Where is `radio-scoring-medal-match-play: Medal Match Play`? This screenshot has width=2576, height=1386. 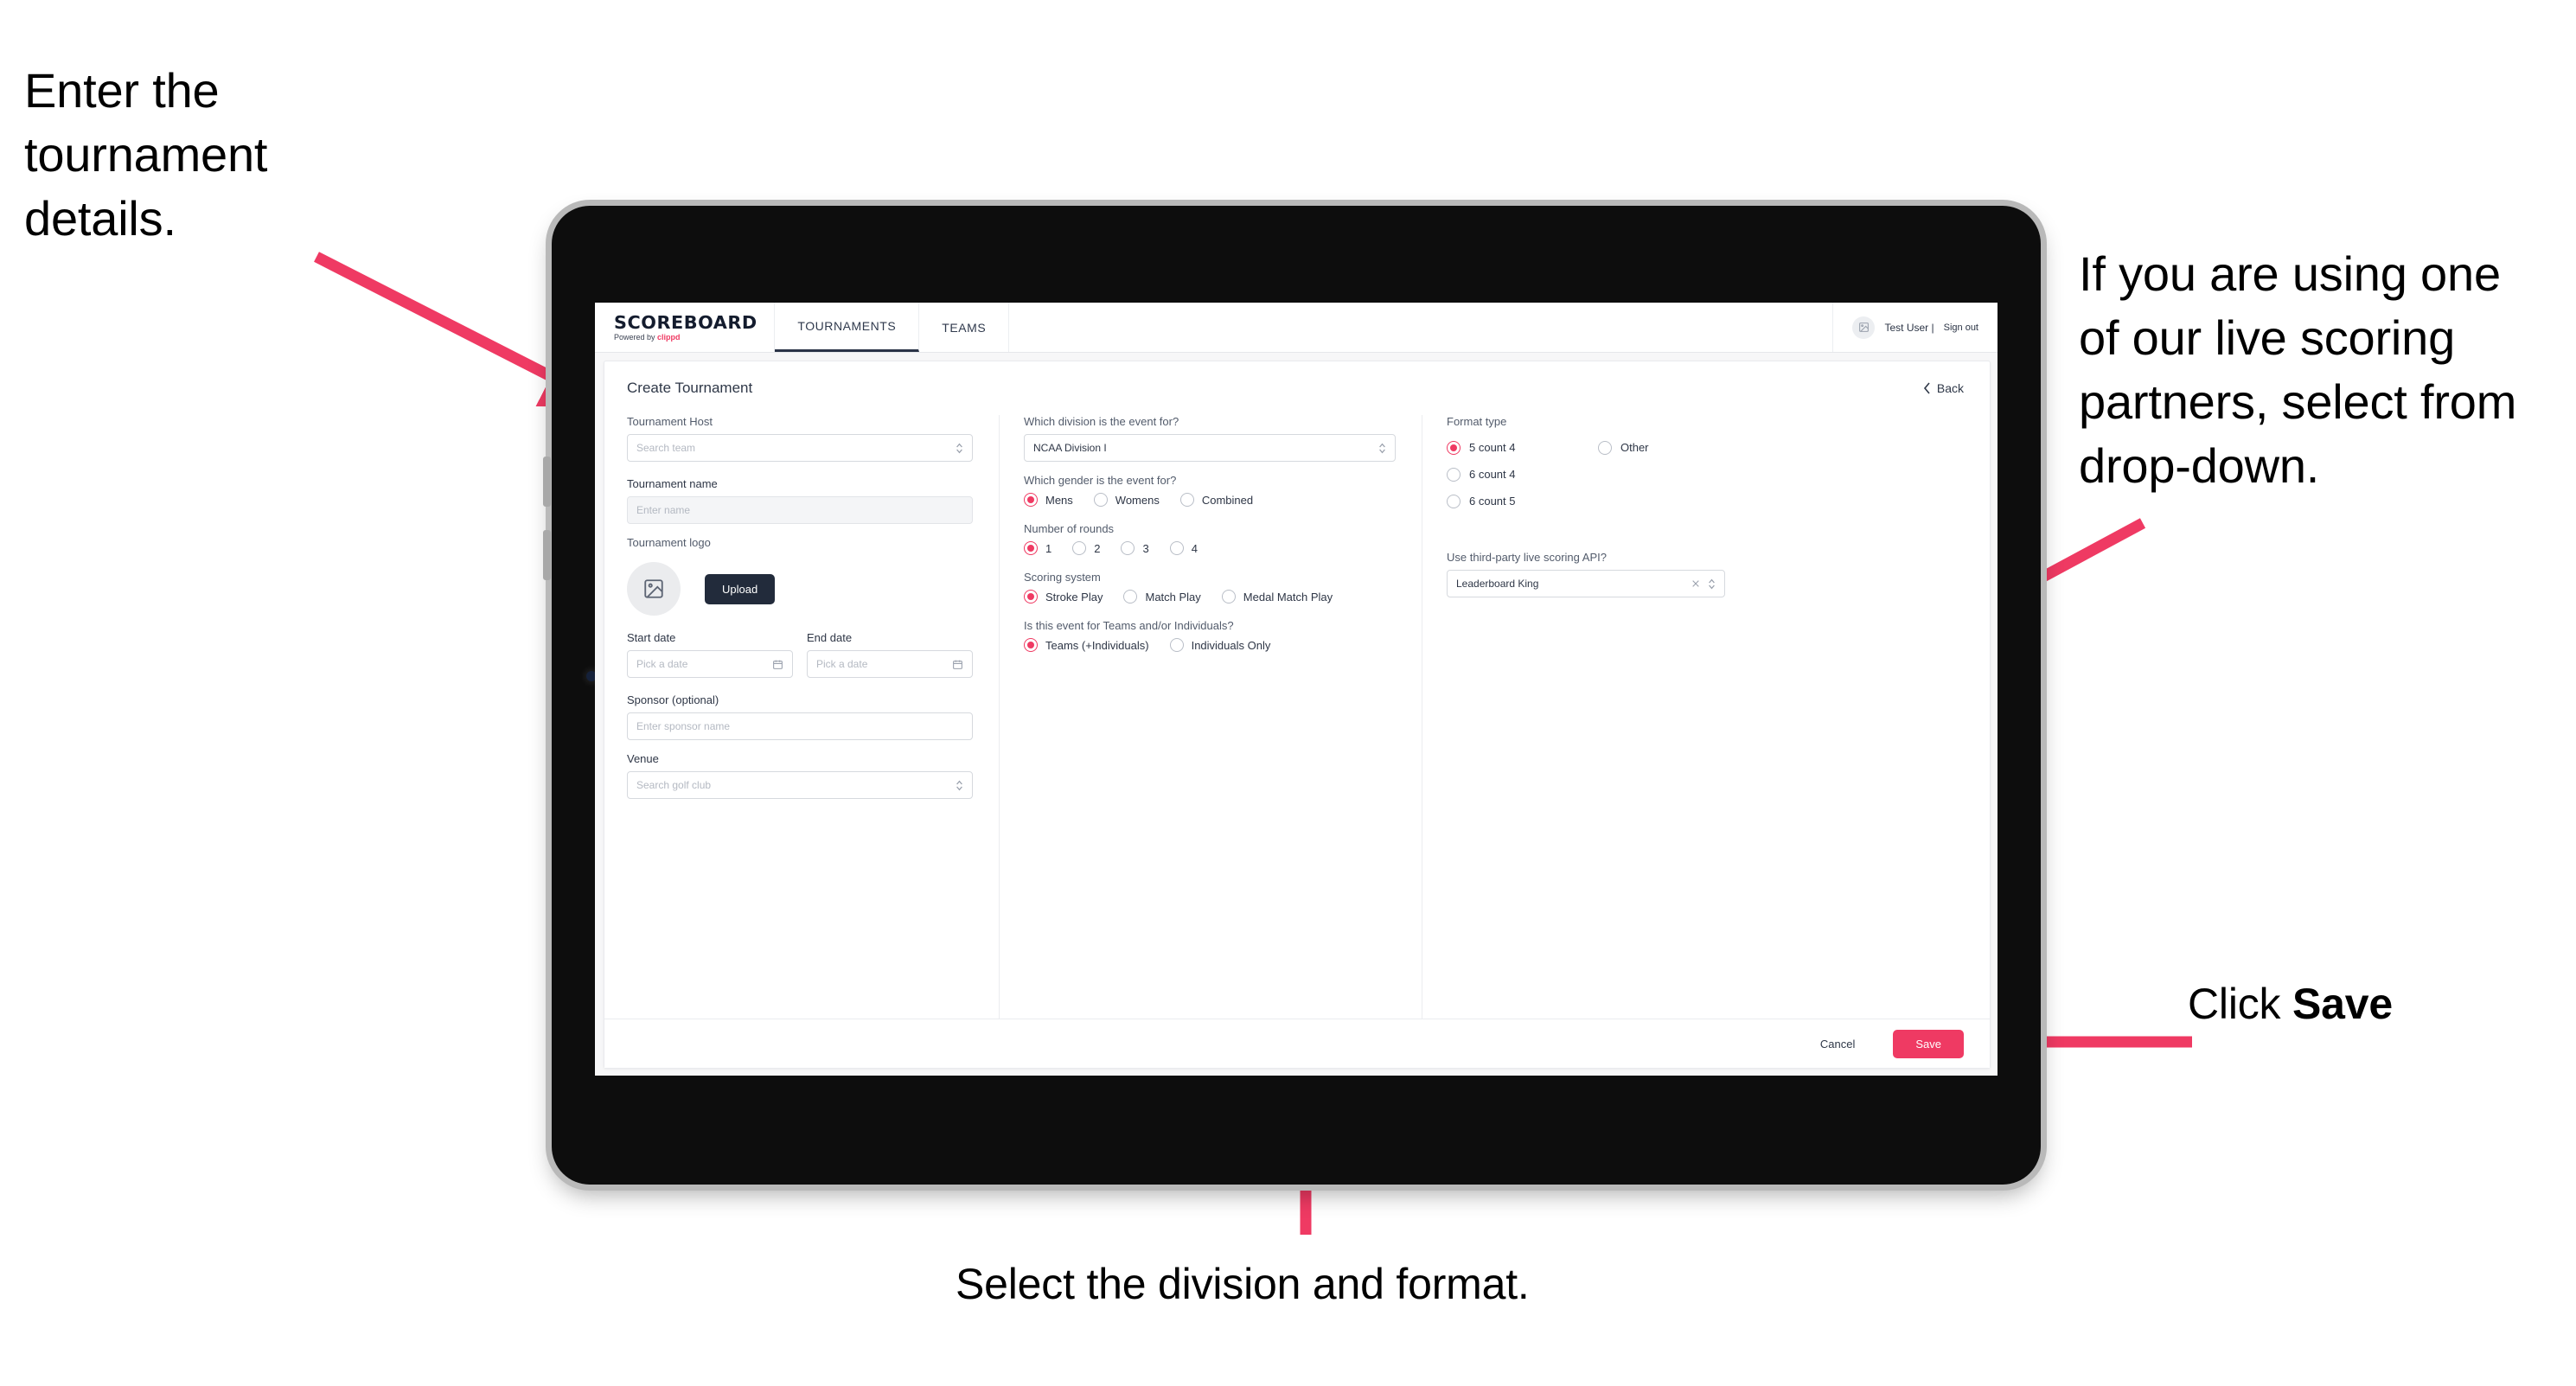 radio-scoring-medal-match-play: Medal Match Play is located at coordinates (1277, 597).